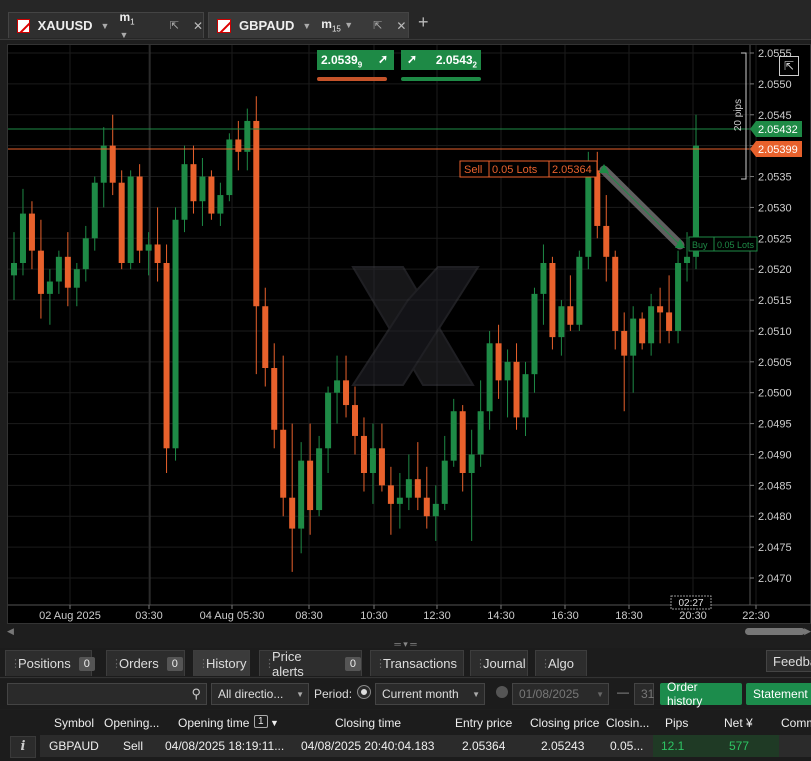 This screenshot has height=761, width=811. What do you see at coordinates (701, 694) in the screenshot?
I see `order-history-button: Order history` at bounding box center [701, 694].